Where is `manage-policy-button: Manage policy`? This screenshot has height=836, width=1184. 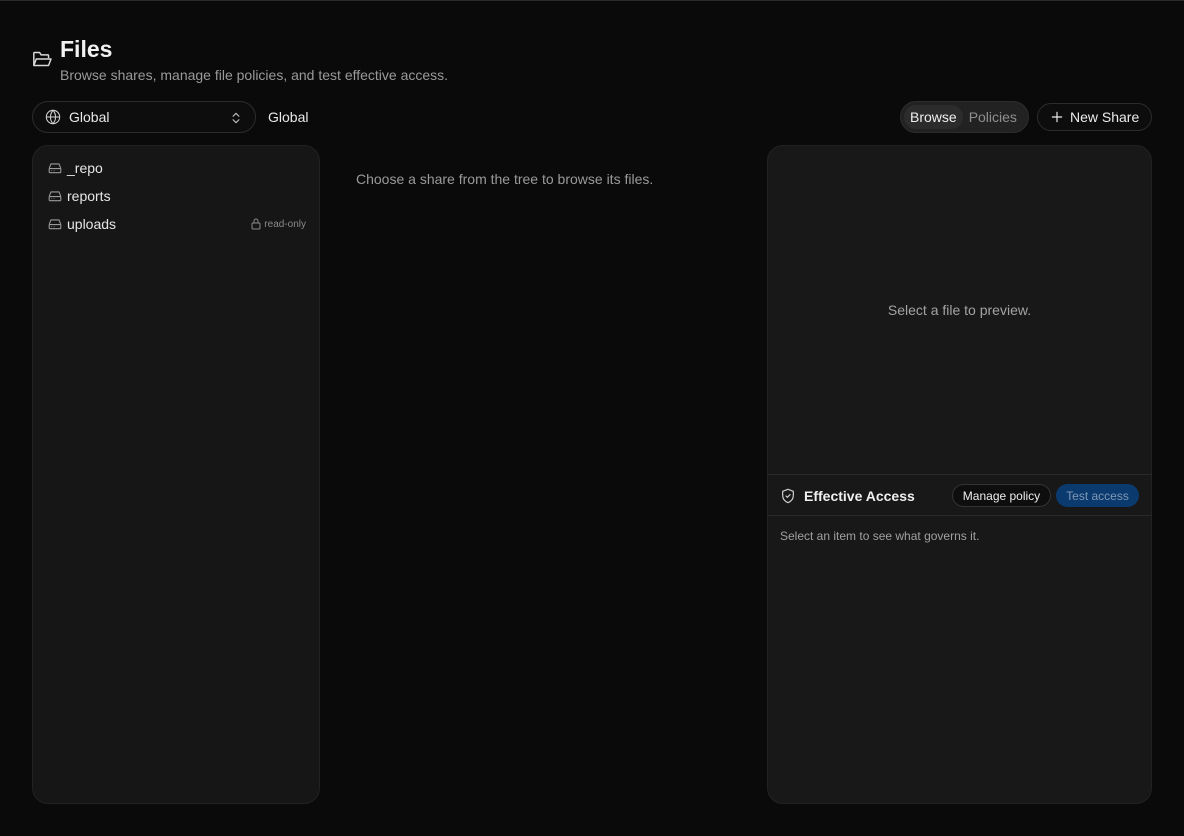 manage-policy-button: Manage policy is located at coordinates (1001, 495).